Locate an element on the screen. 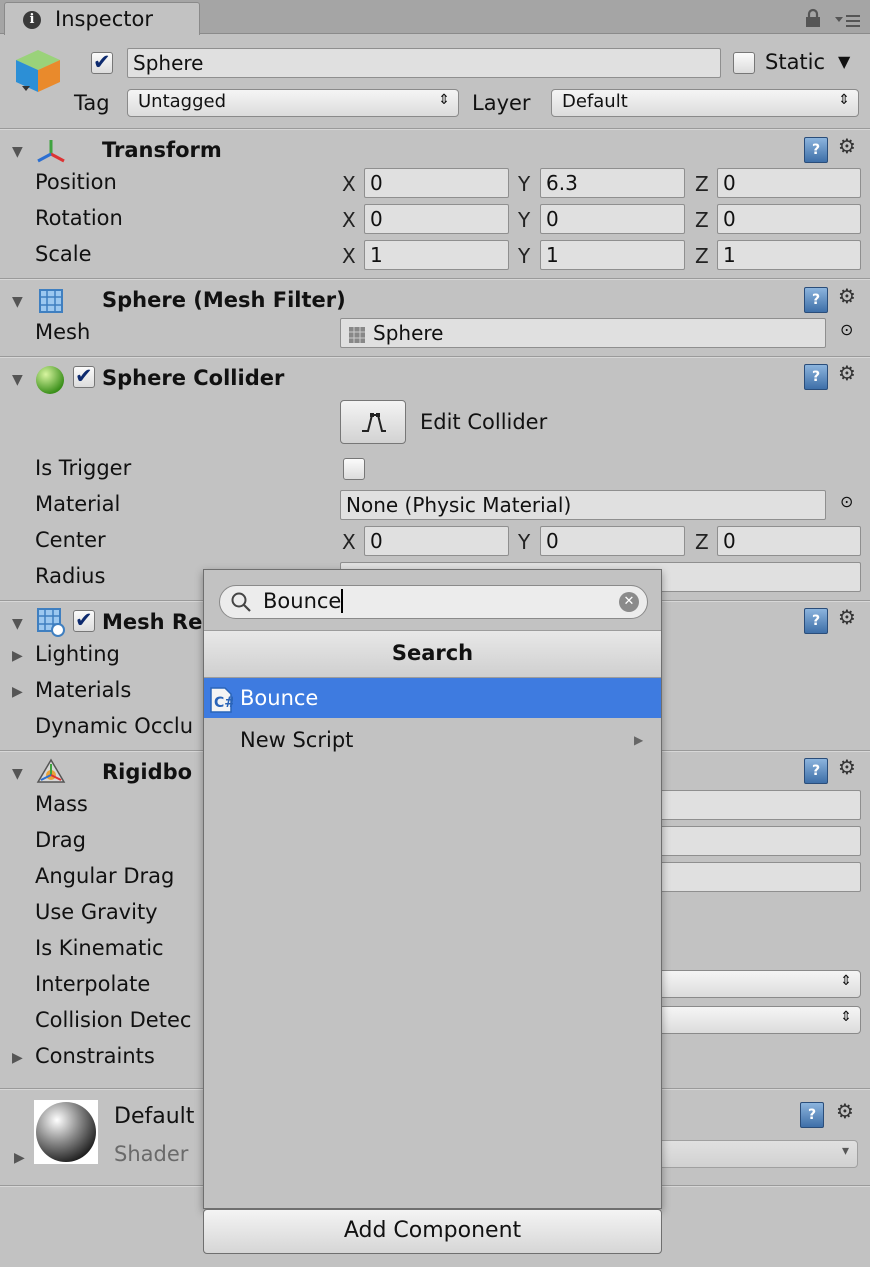 Image resolution: width=870 pixels, height=1267 pixels. component-search-box: Bounce ✕ is located at coordinates (433, 602).